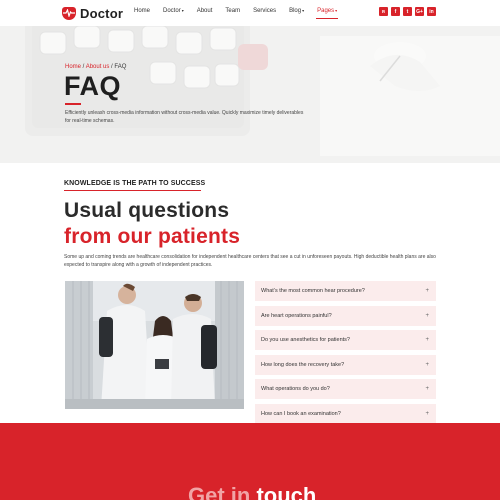 Image resolution: width=500 pixels, height=500 pixels. Describe the element at coordinates (173, 11) in the screenshot. I see `nav-doctor: Doctor▾` at that location.